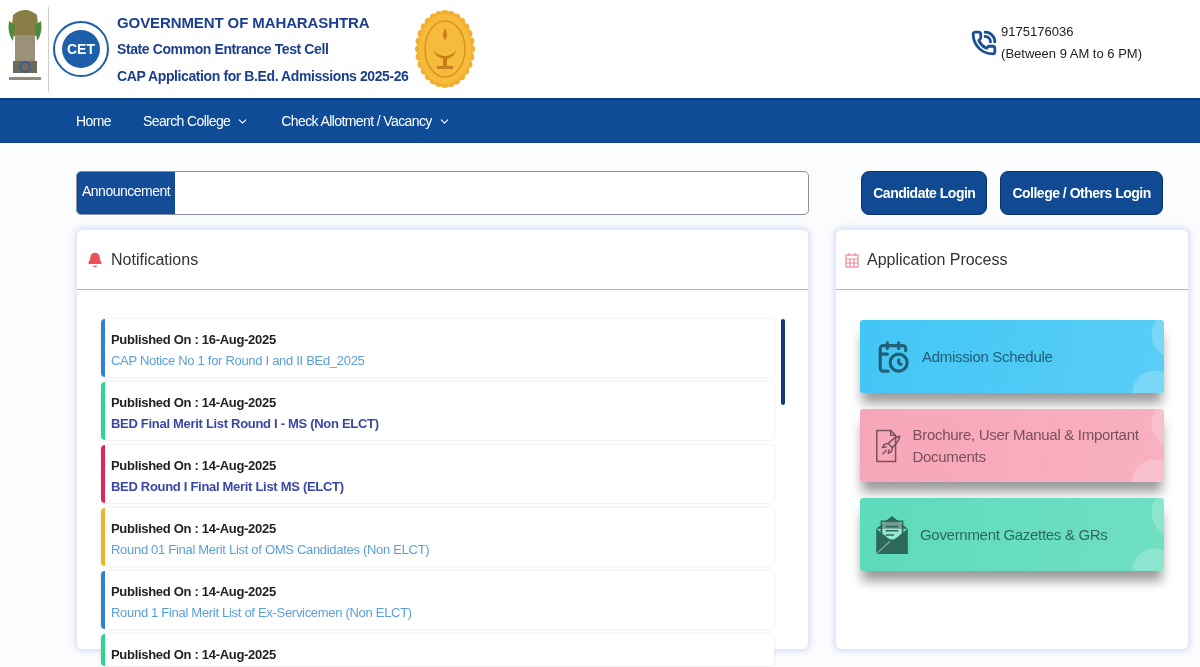  I want to click on notification-link: BED Round I Final Merit List MS (ELCT), so click(227, 486).